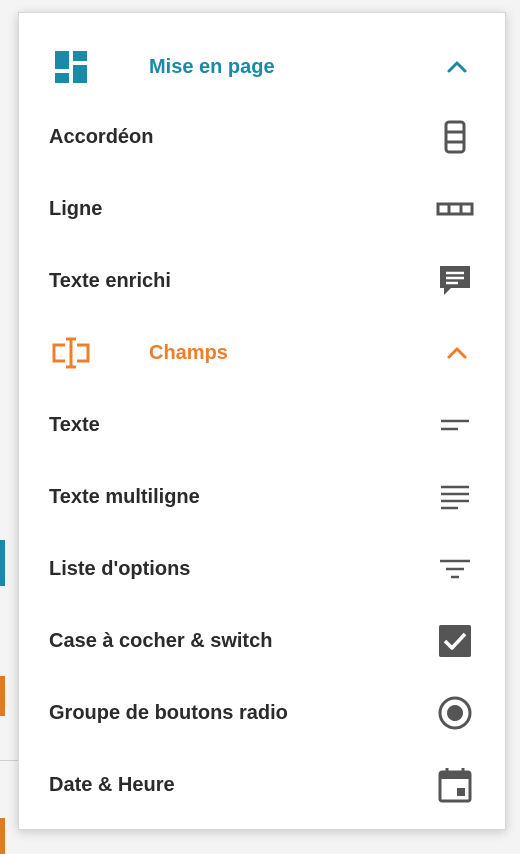 Image resolution: width=520 pixels, height=854 pixels. Describe the element at coordinates (455, 281) in the screenshot. I see `comment-icon` at that location.